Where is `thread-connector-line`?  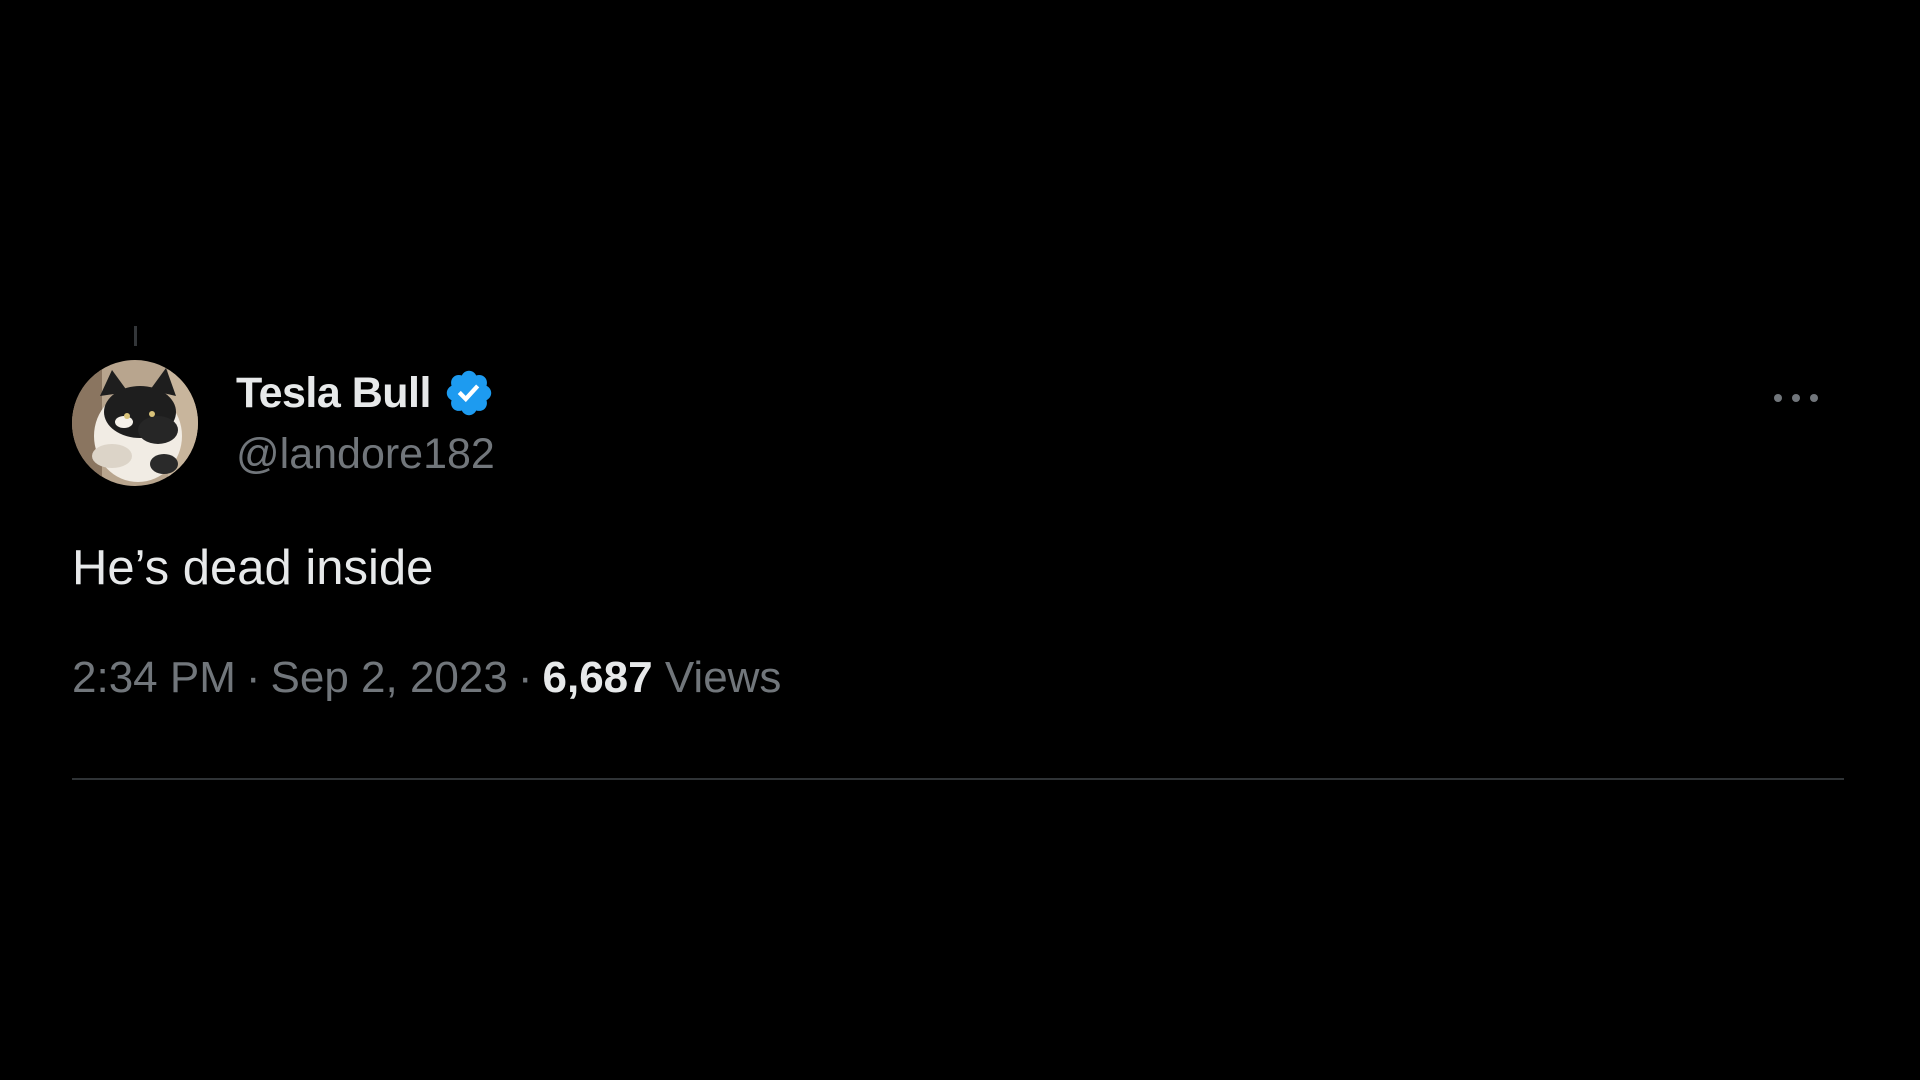 thread-connector-line is located at coordinates (135, 336).